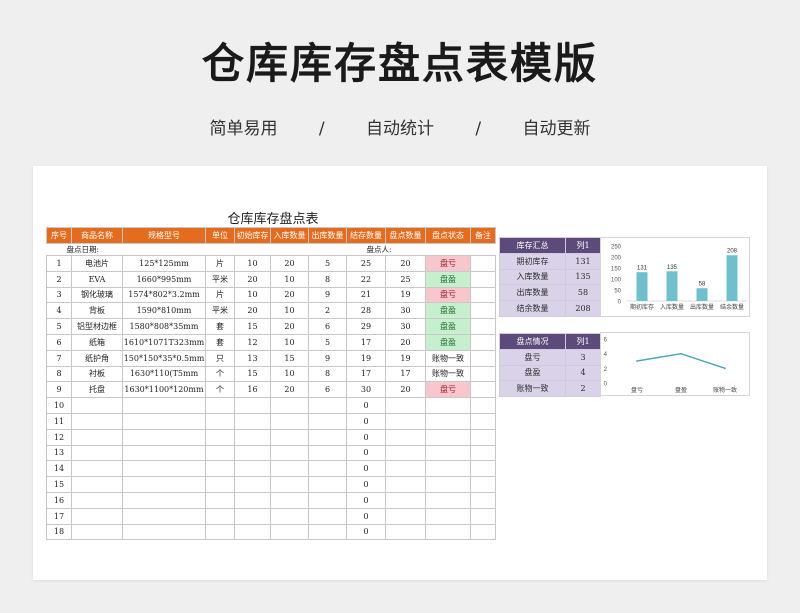  What do you see at coordinates (97, 342) in the screenshot?
I see `table-cell: 纸箱` at bounding box center [97, 342].